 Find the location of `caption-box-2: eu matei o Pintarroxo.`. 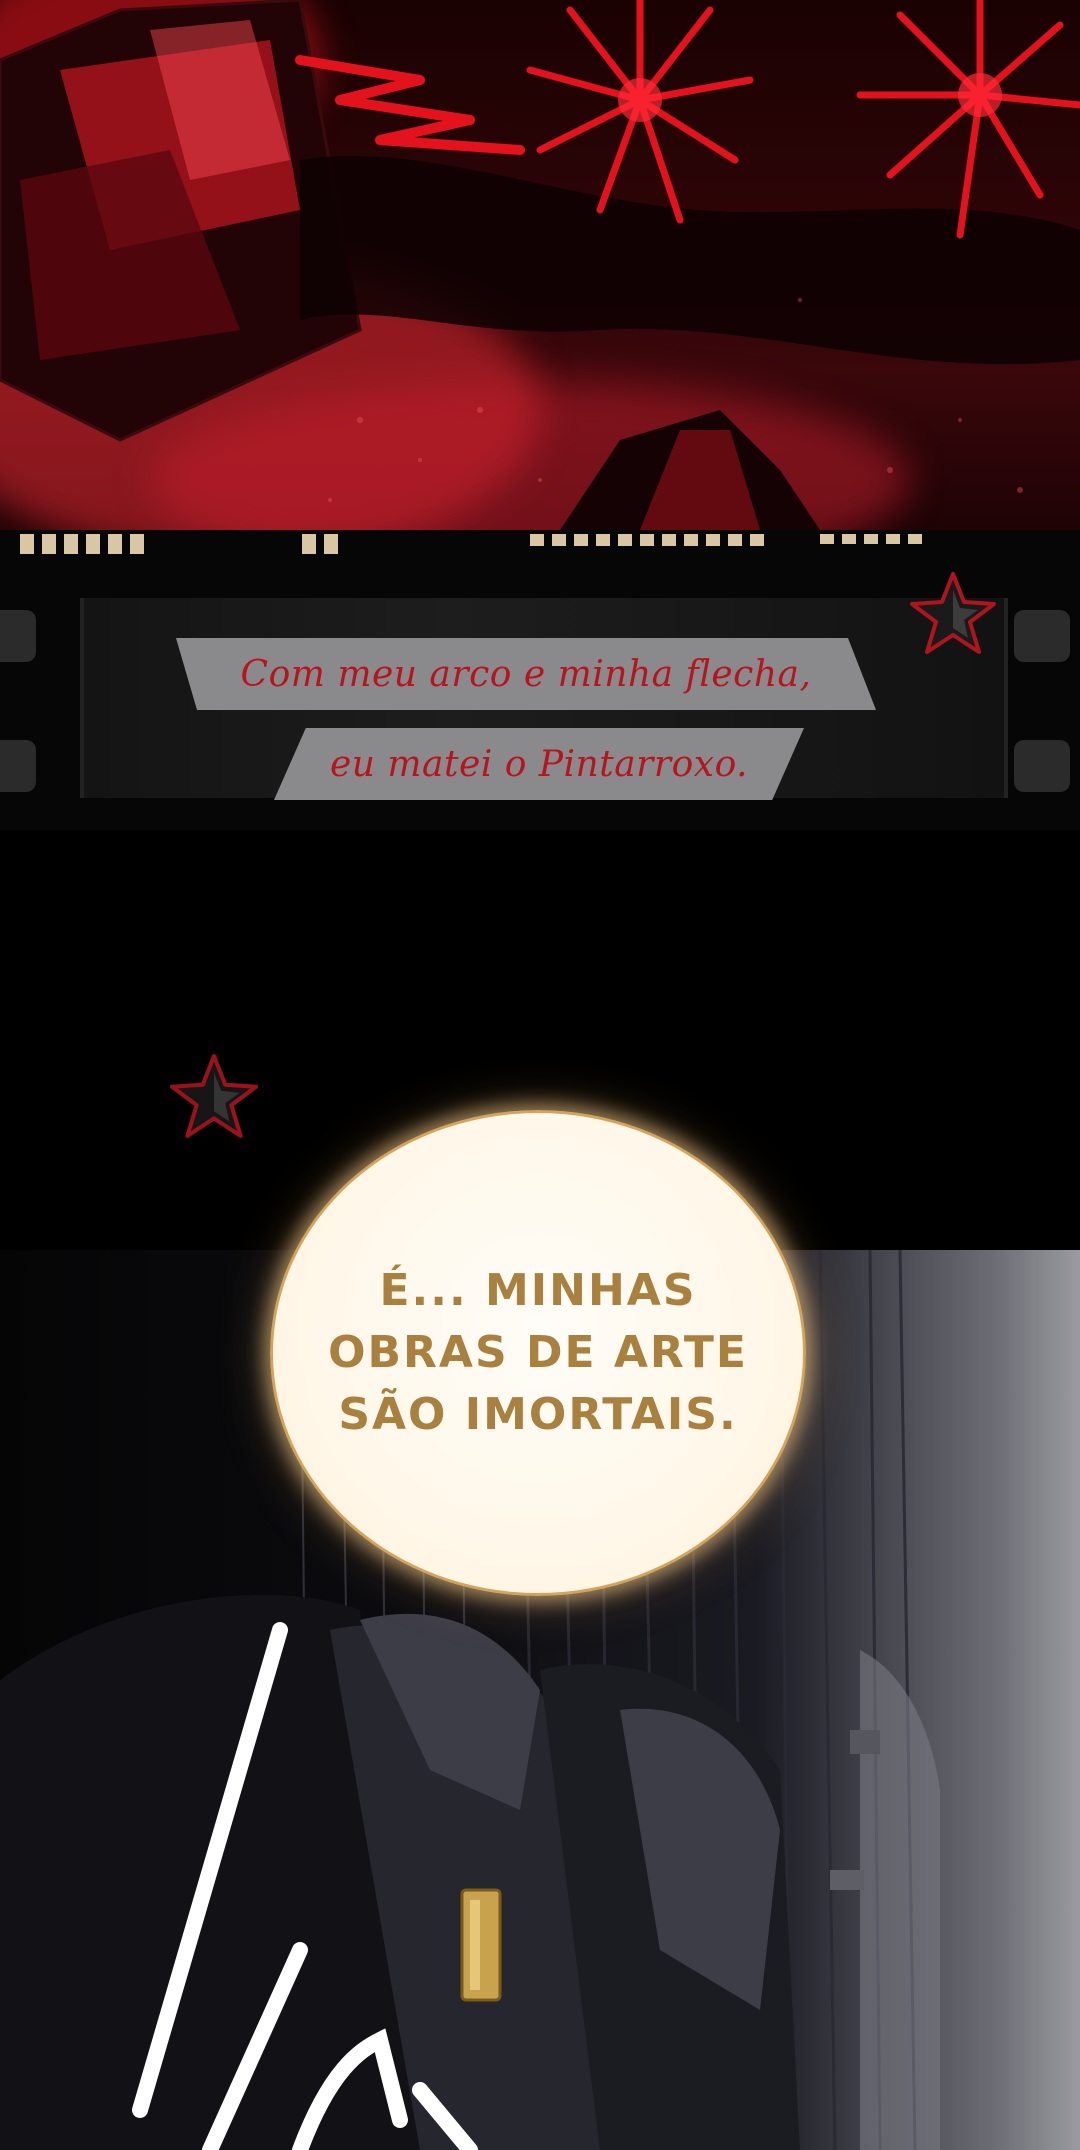

caption-box-2: eu matei o Pintarroxo. is located at coordinates (539, 764).